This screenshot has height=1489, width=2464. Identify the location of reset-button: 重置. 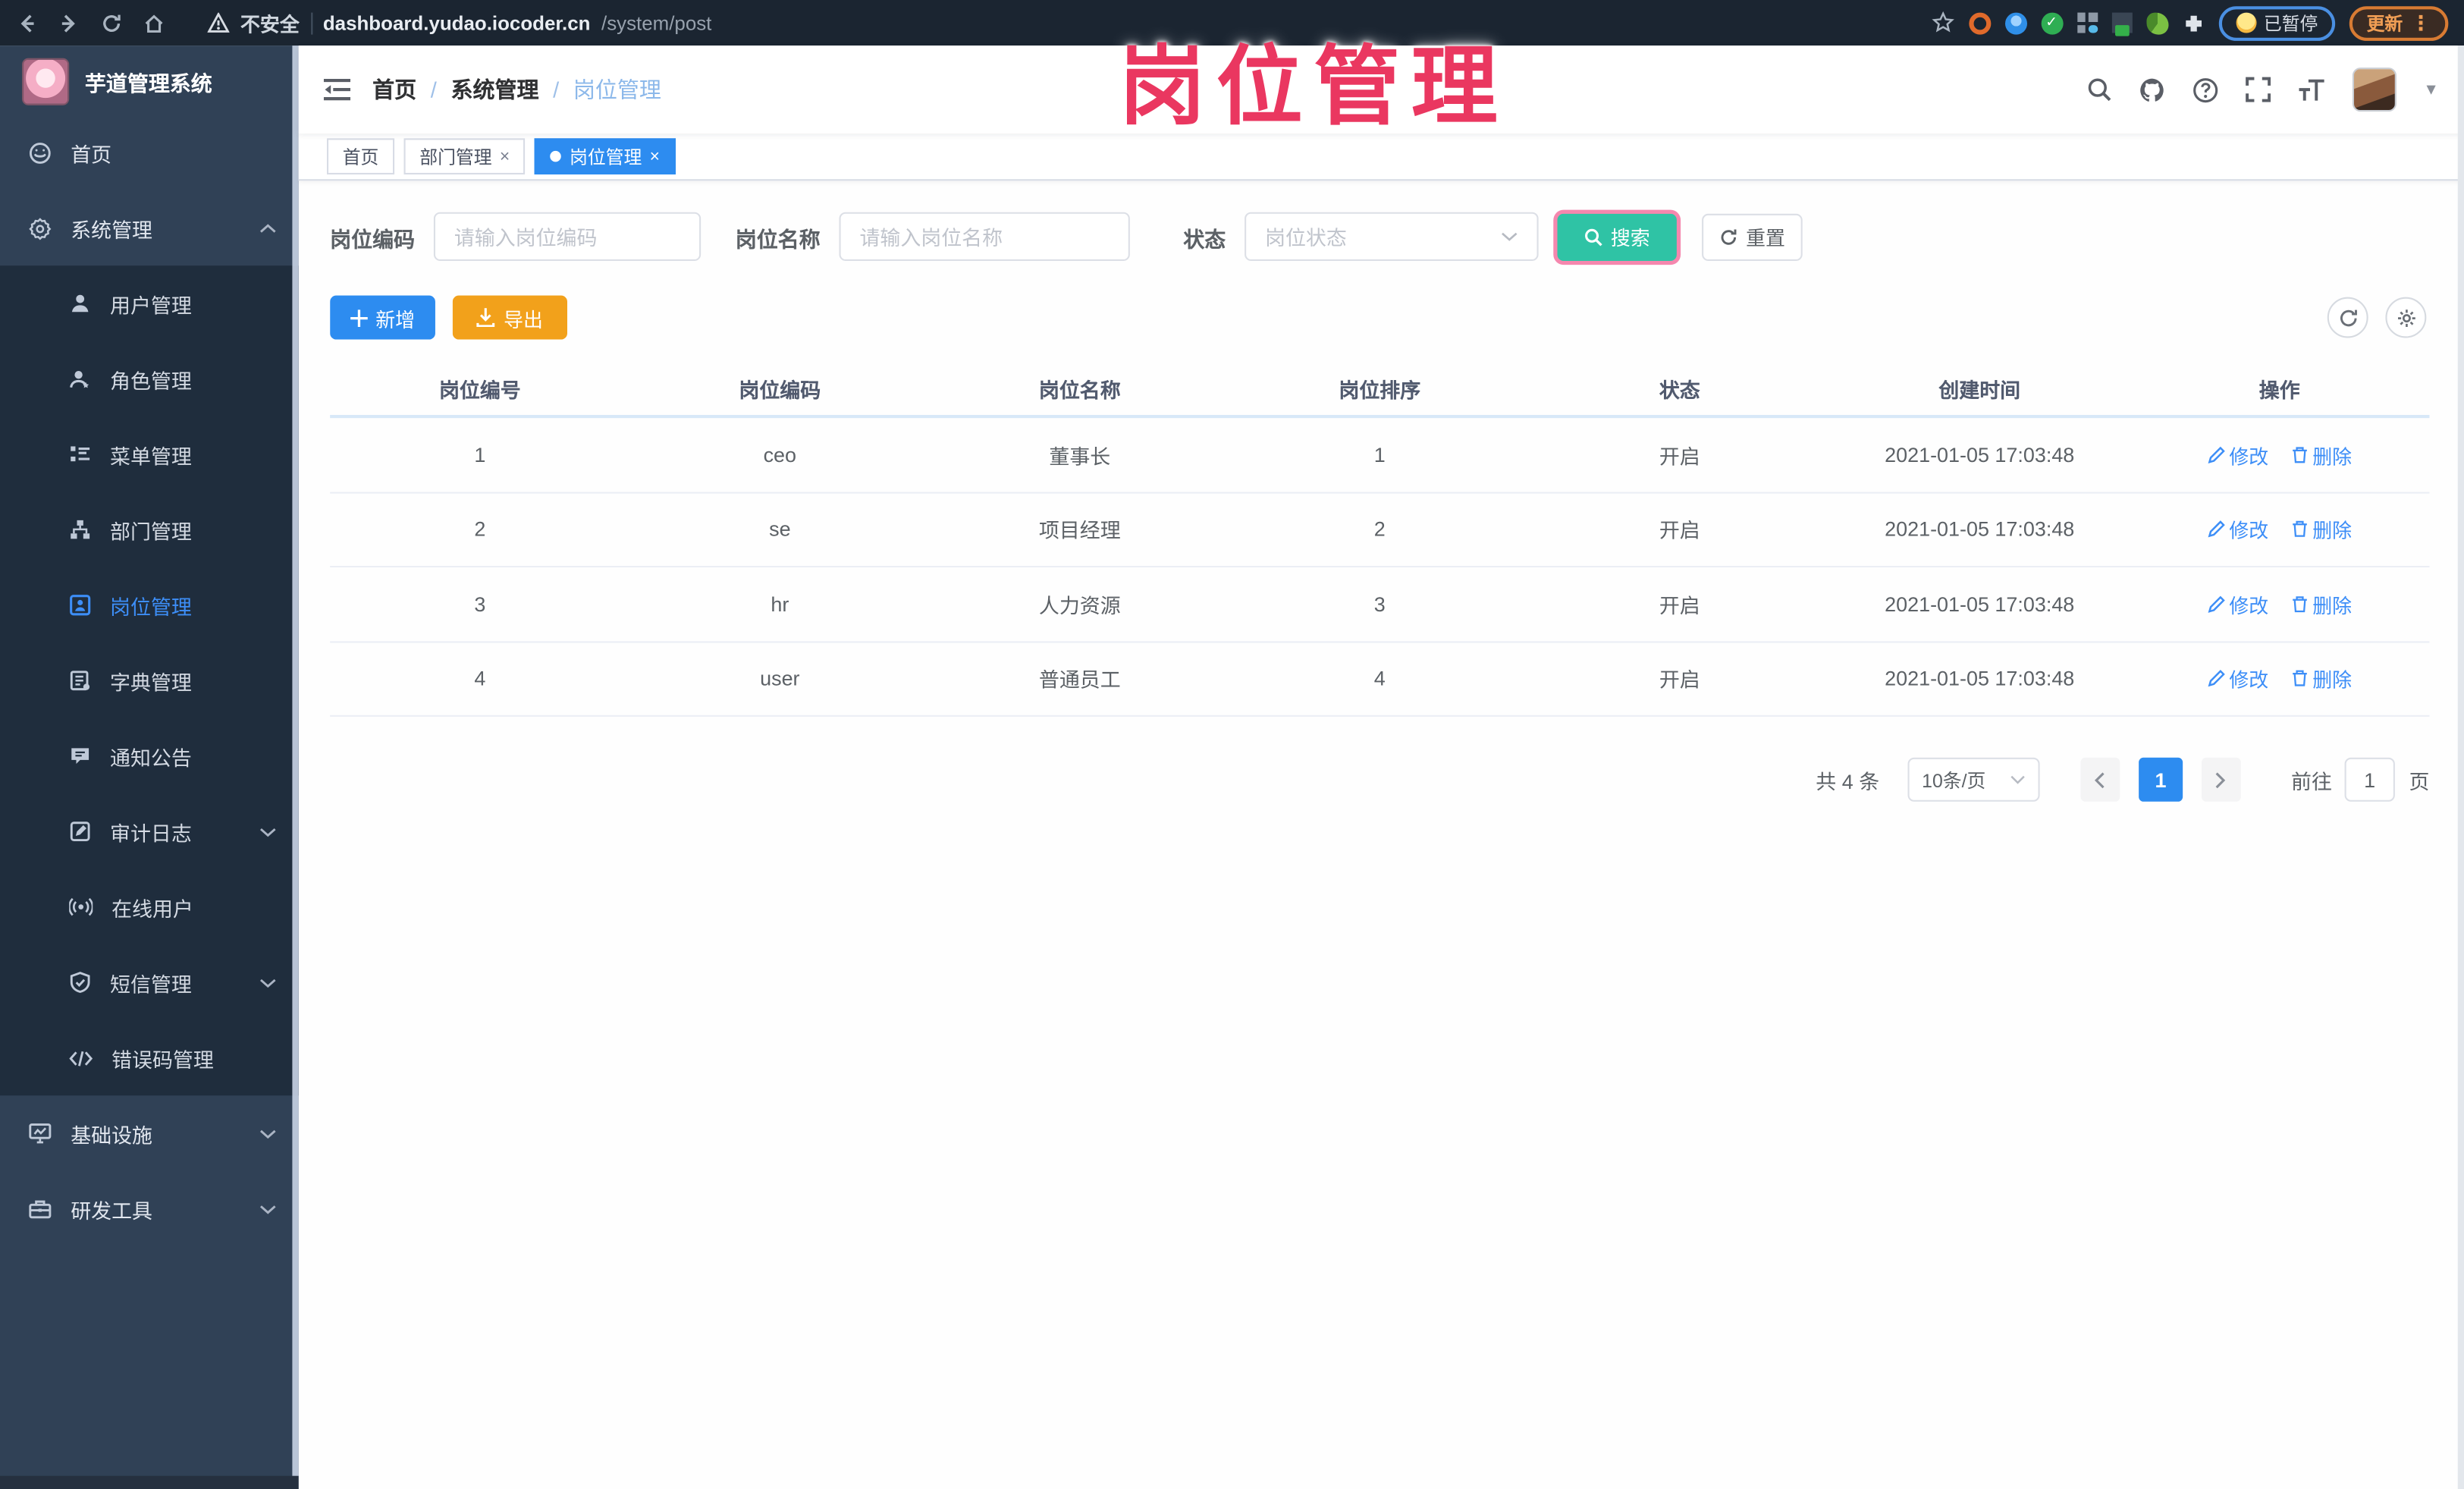
(1753, 236).